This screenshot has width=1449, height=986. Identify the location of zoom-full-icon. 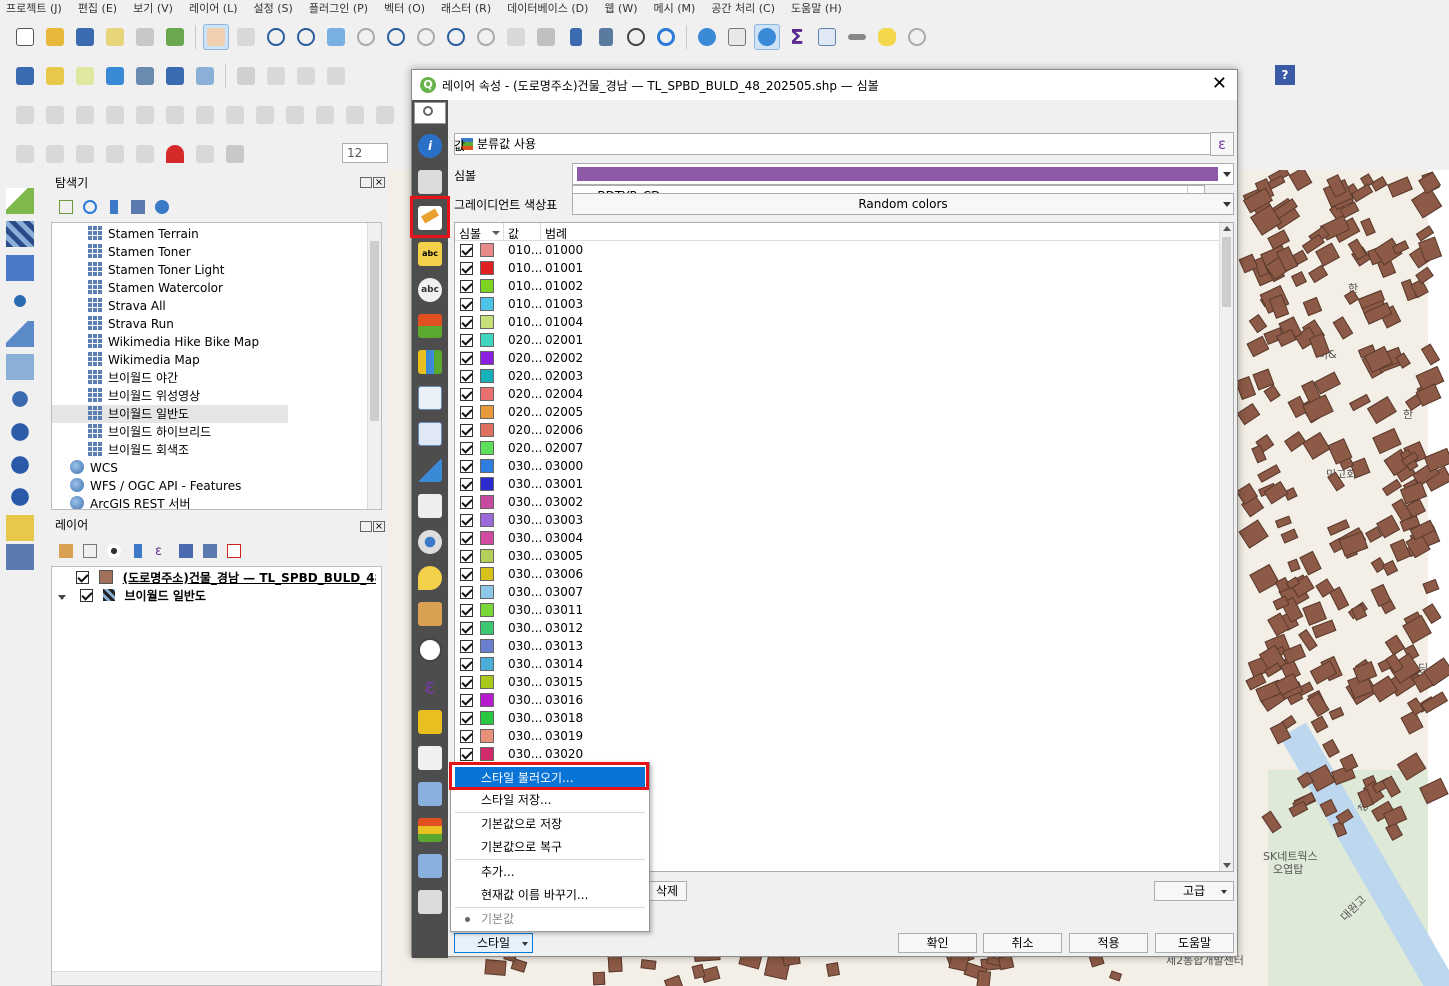
(336, 37).